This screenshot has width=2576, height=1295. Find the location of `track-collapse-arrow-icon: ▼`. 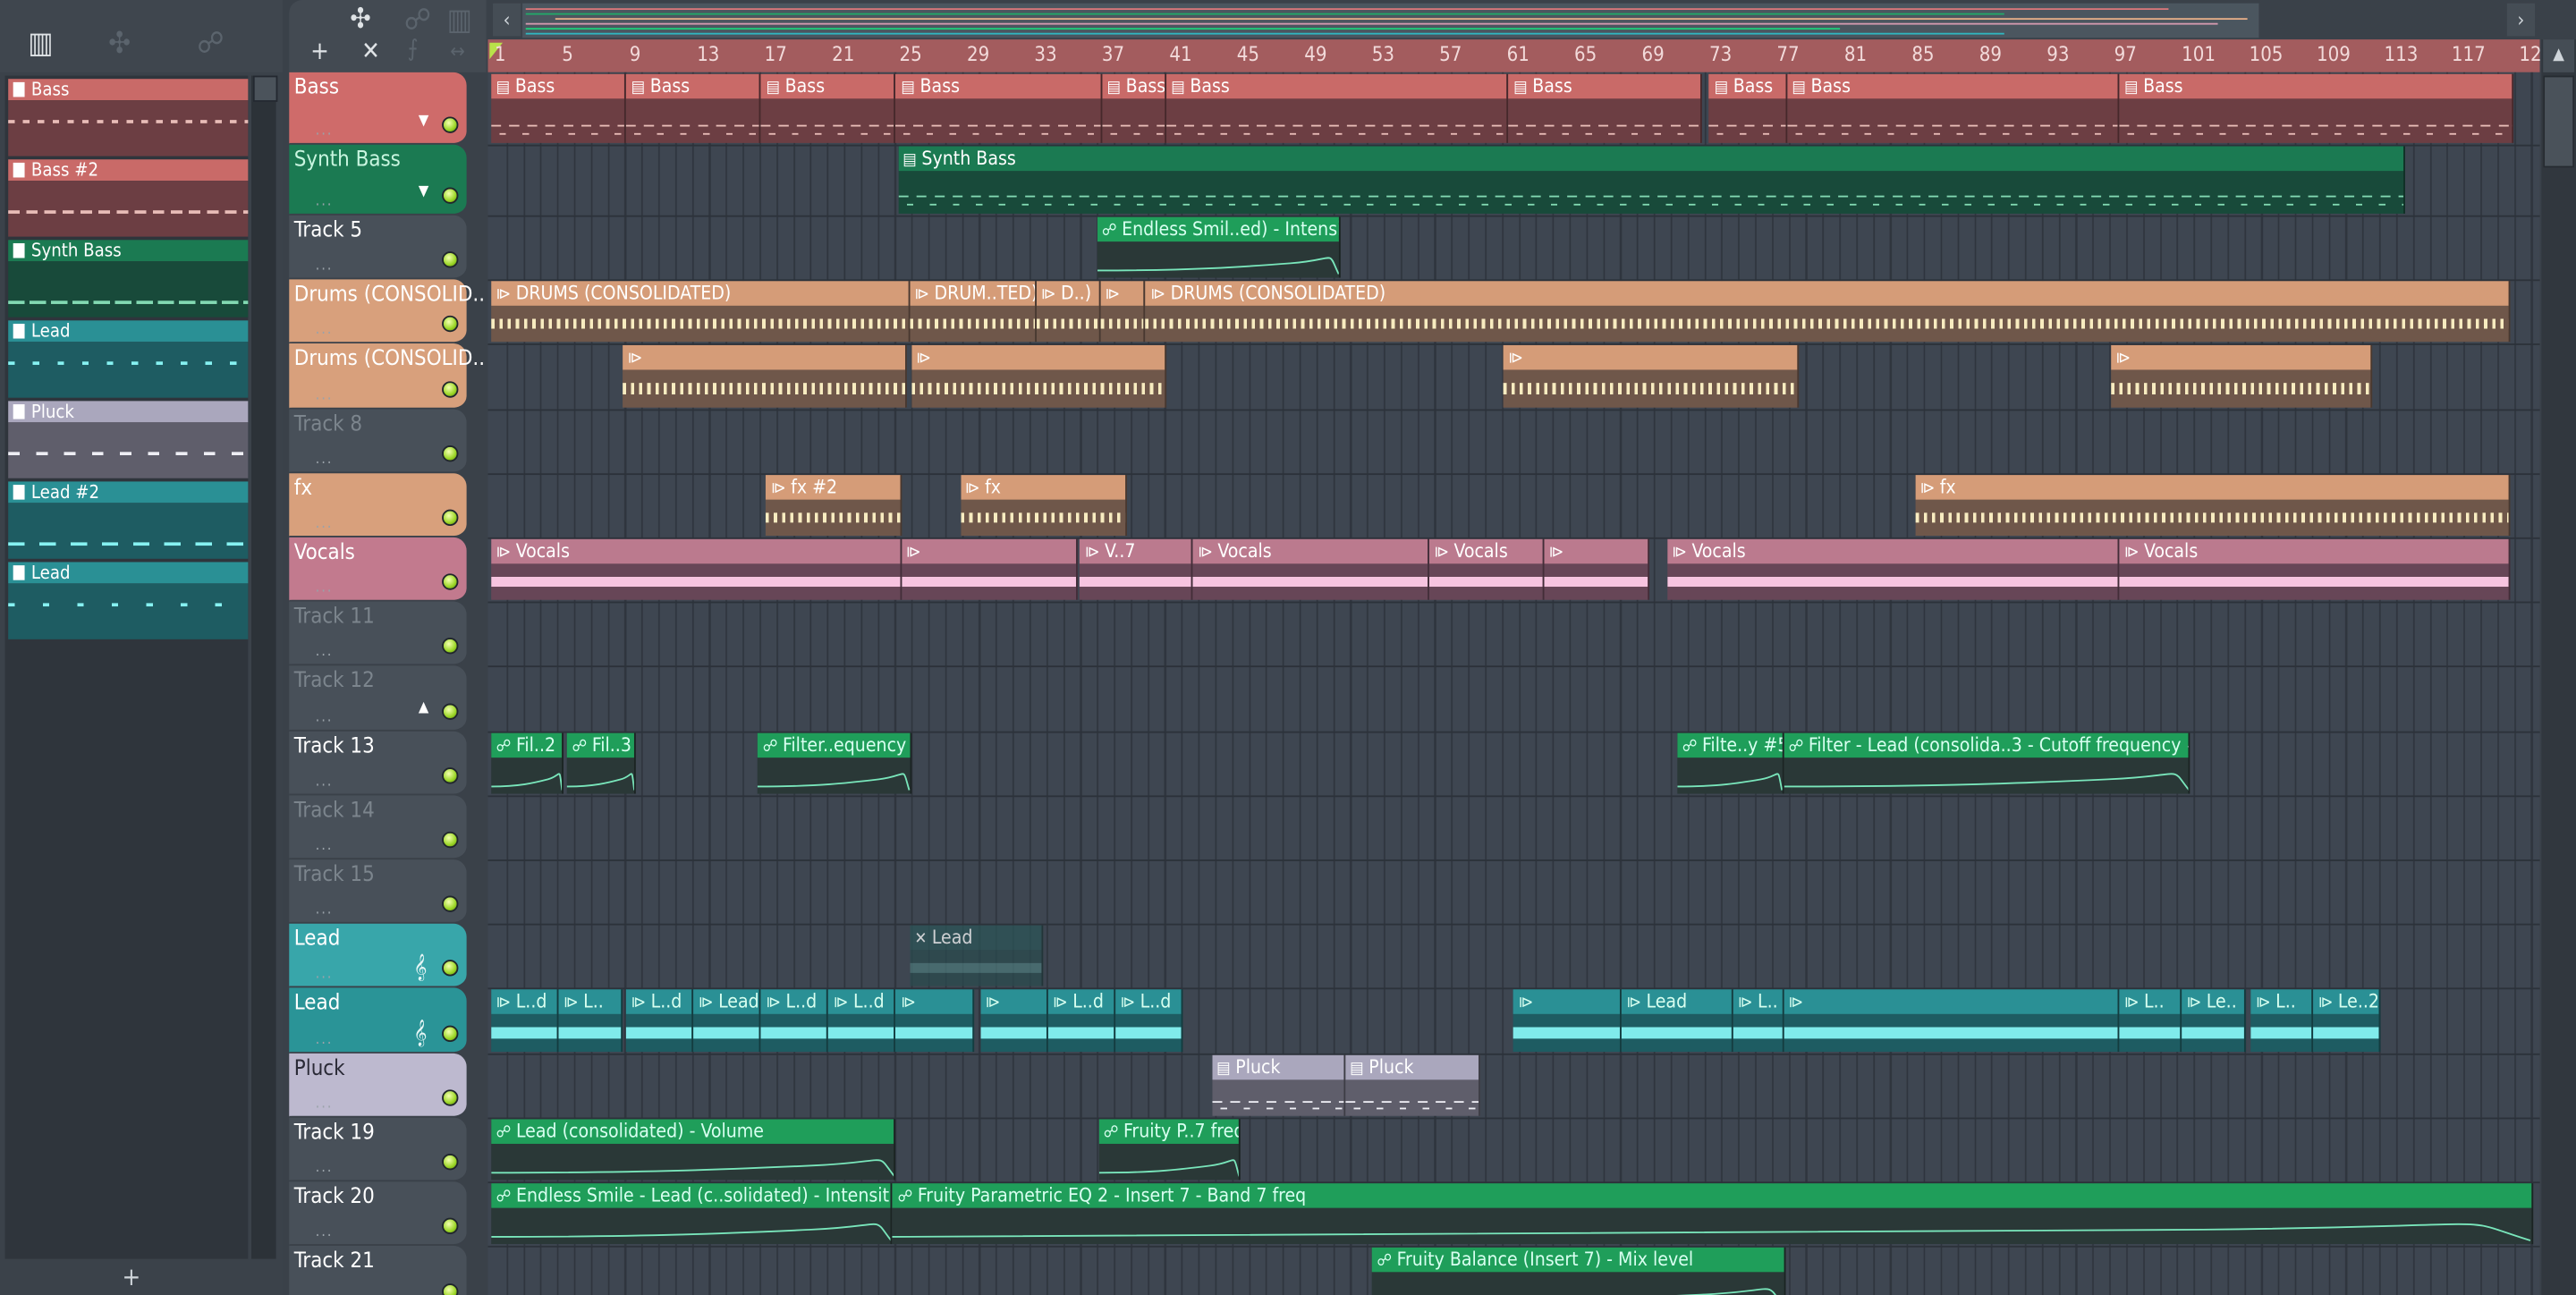

track-collapse-arrow-icon: ▼ is located at coordinates (423, 122).